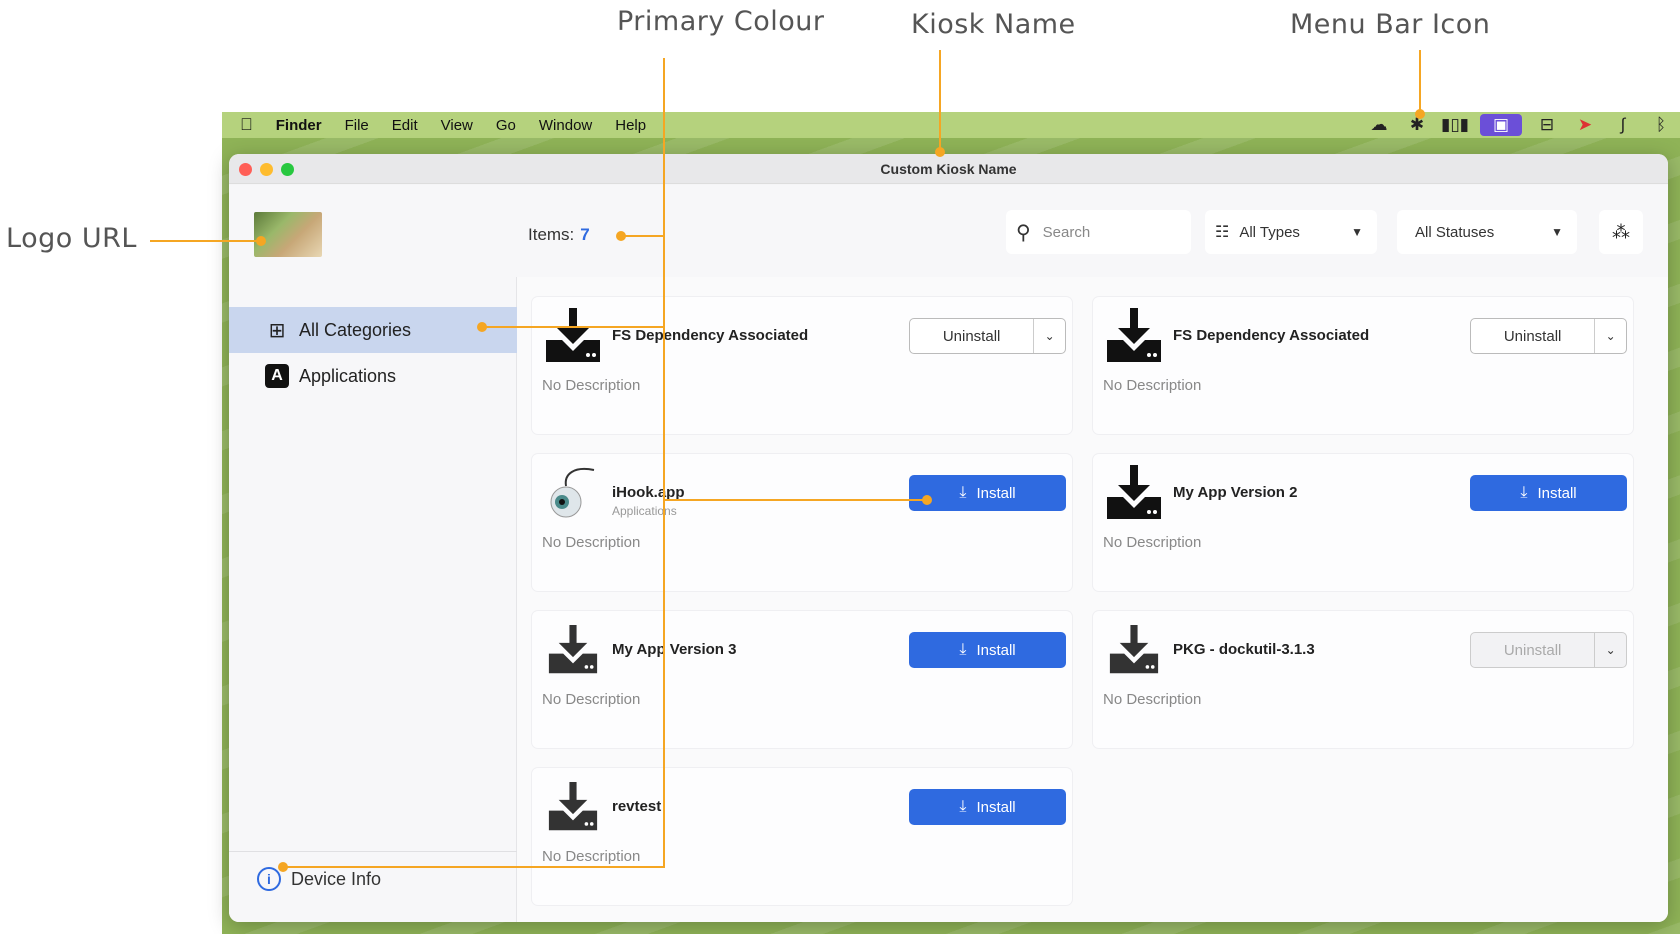 This screenshot has width=1680, height=934. What do you see at coordinates (674, 649) in the screenshot?
I see `app-name: My App Version 3` at bounding box center [674, 649].